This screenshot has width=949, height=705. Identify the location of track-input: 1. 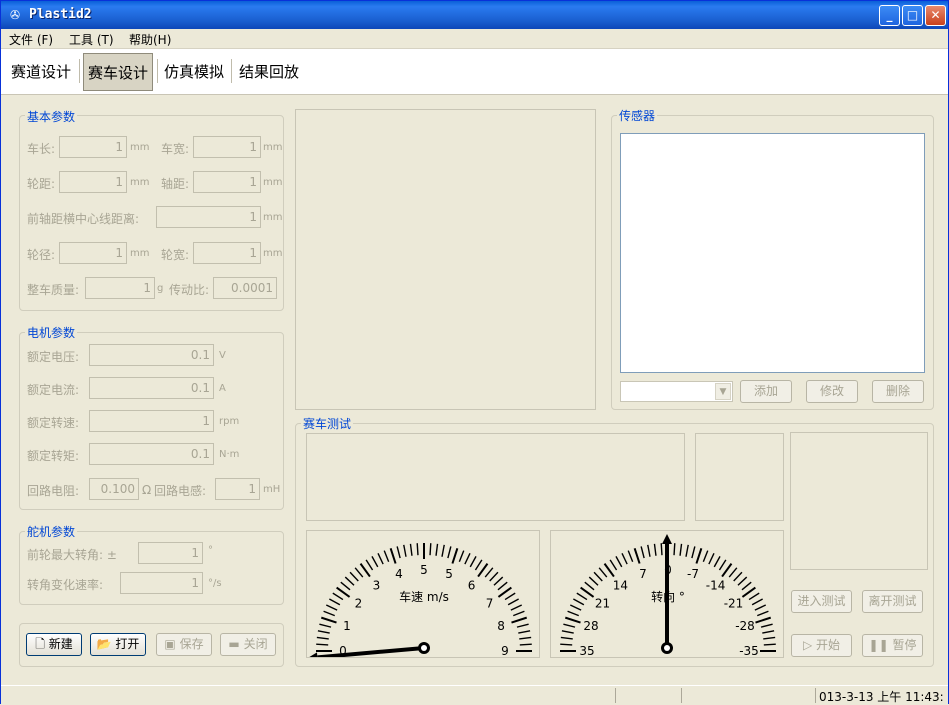
(93, 182).